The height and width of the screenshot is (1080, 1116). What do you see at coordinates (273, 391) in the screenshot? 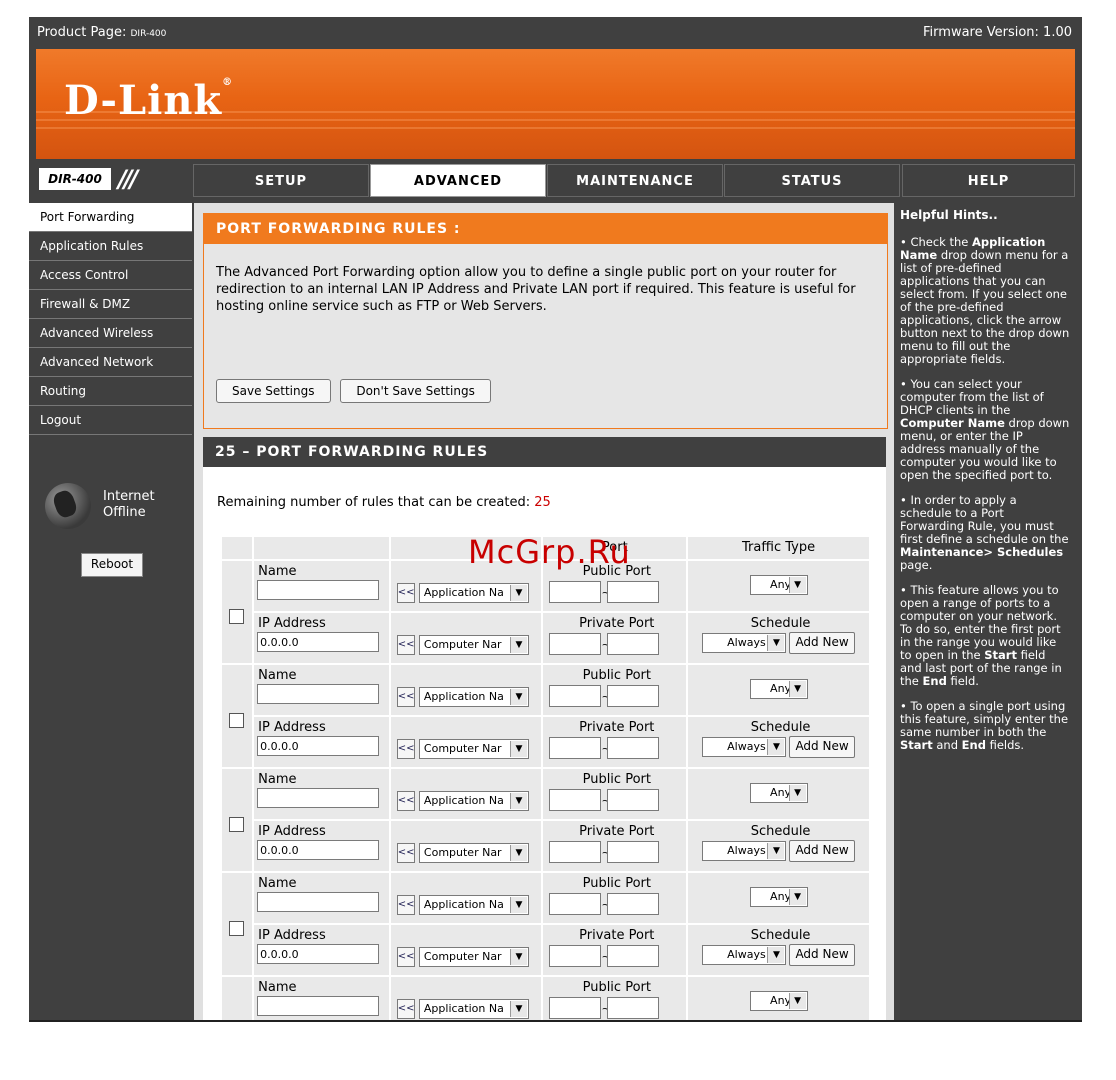
I see `save-settings-button: Save Settings` at bounding box center [273, 391].